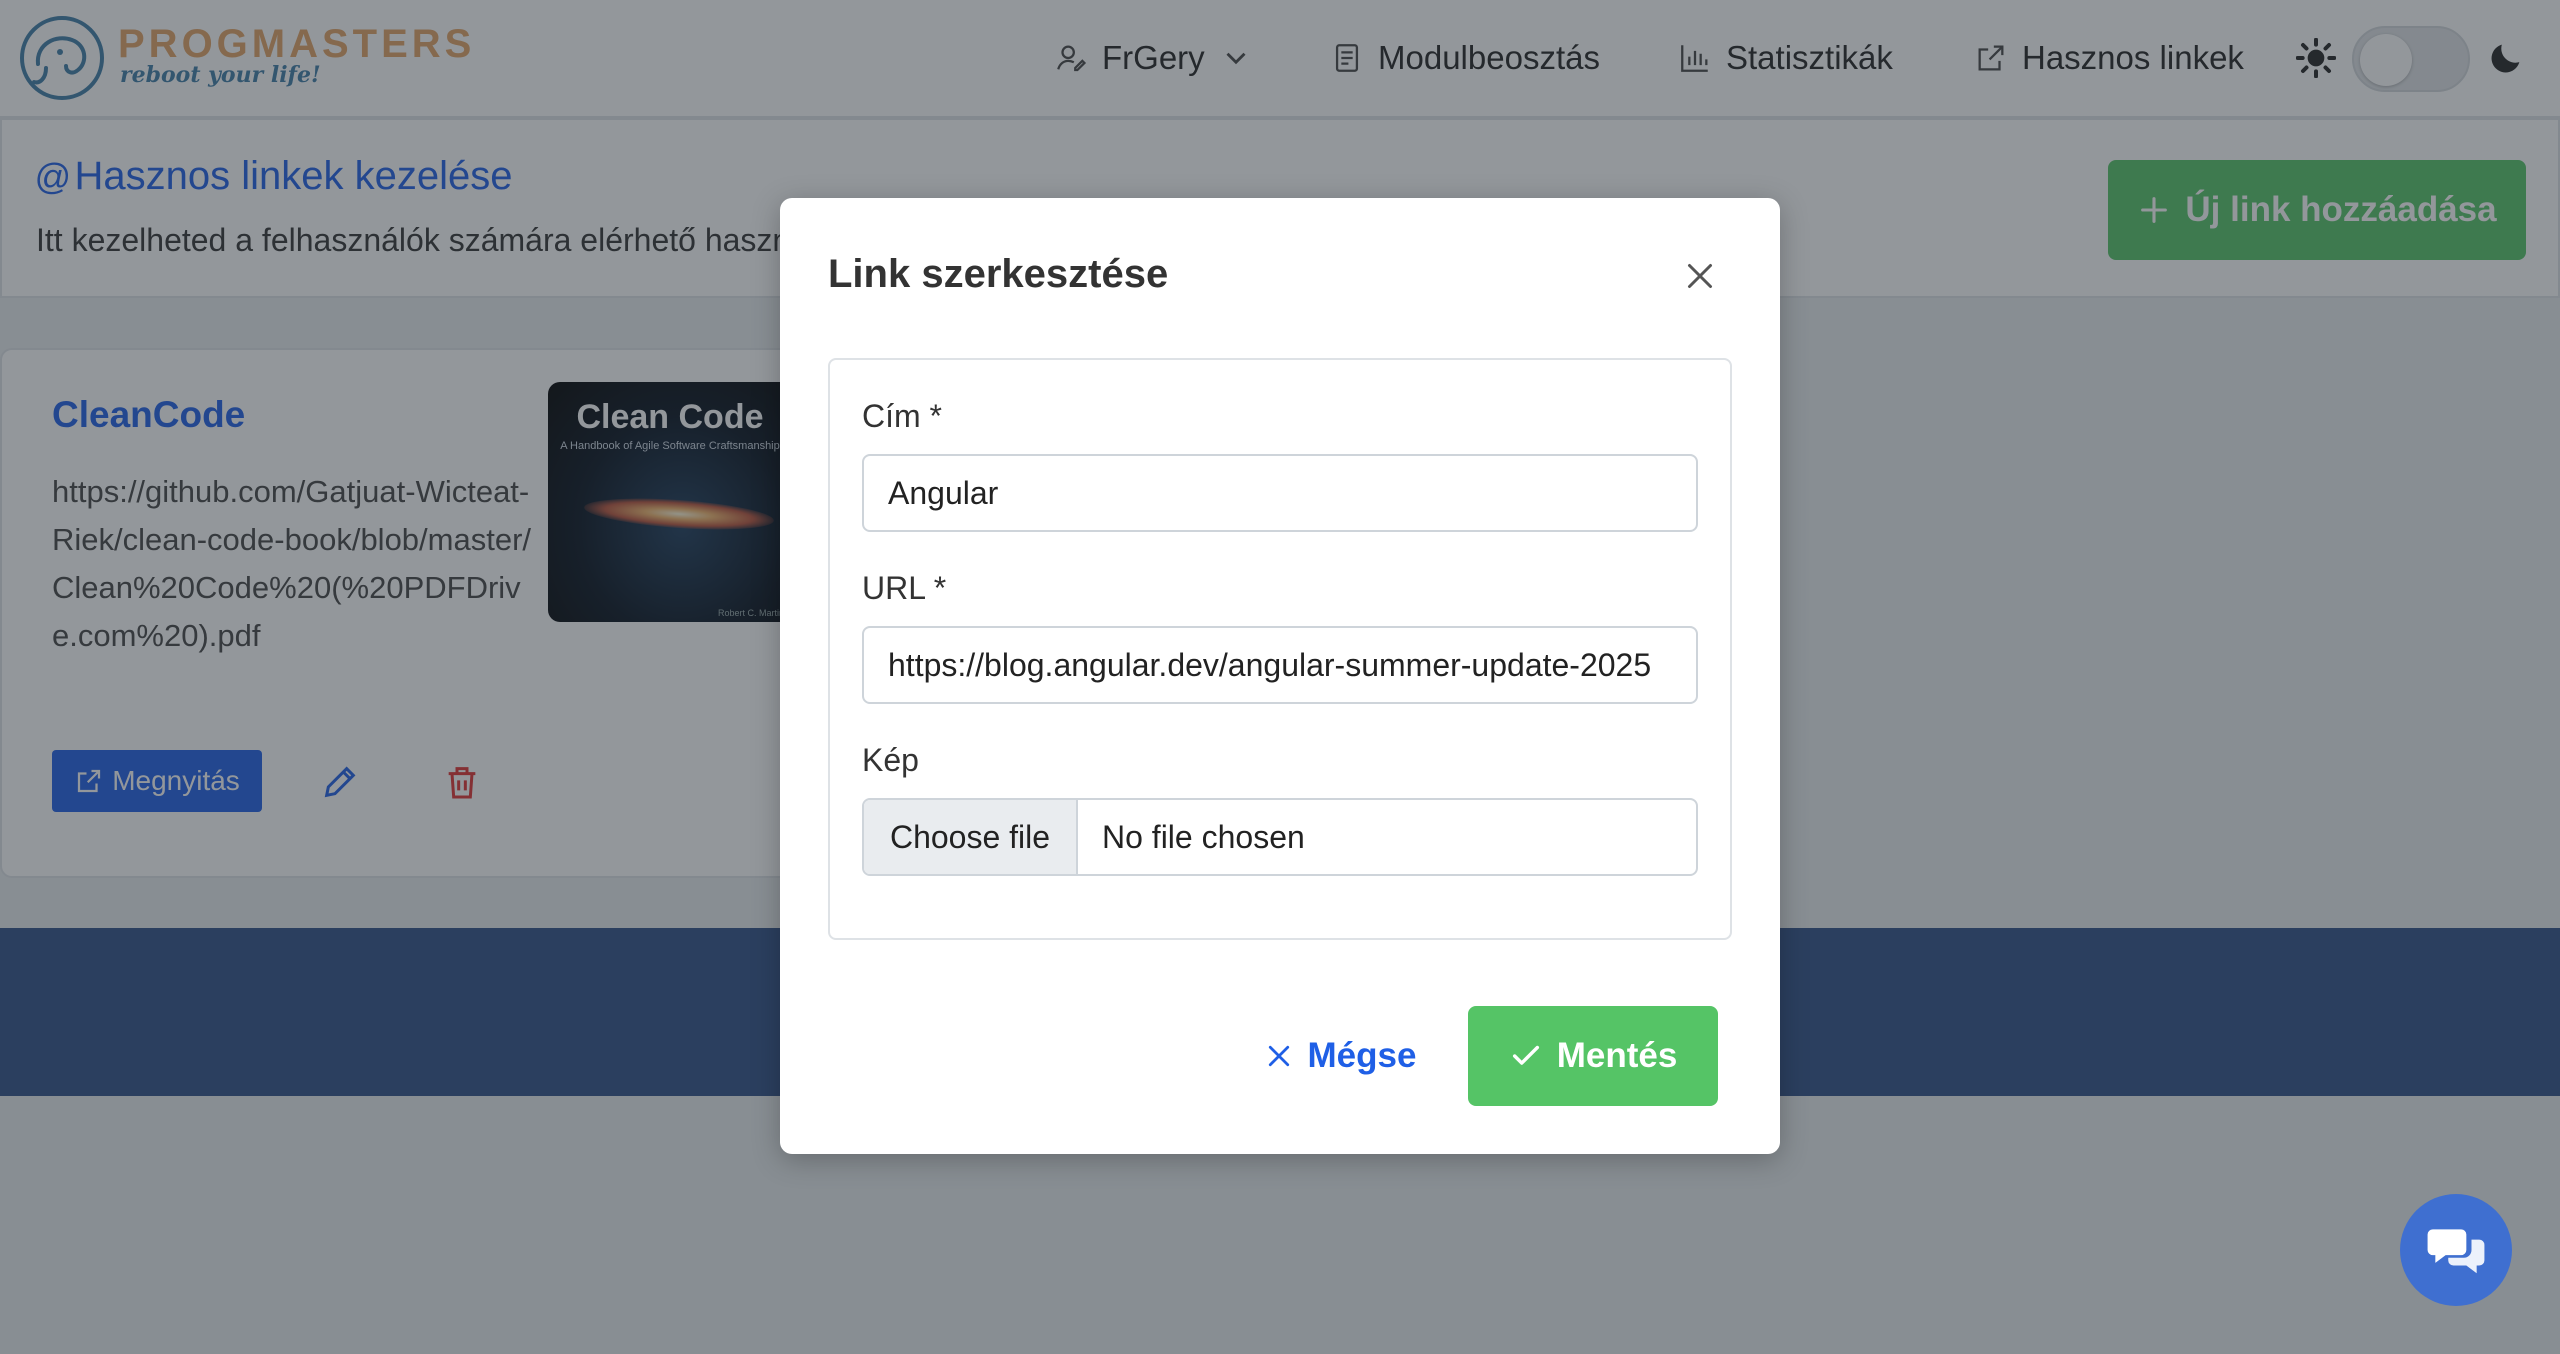 The height and width of the screenshot is (1354, 2560). Describe the element at coordinates (1362, 1055) in the screenshot. I see `cancel-label: Mégse` at that location.